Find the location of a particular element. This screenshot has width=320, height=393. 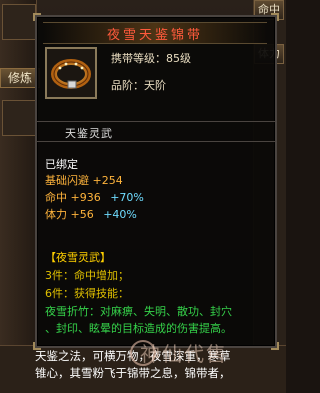

stat-bonus: +40% is located at coordinates (120, 214).